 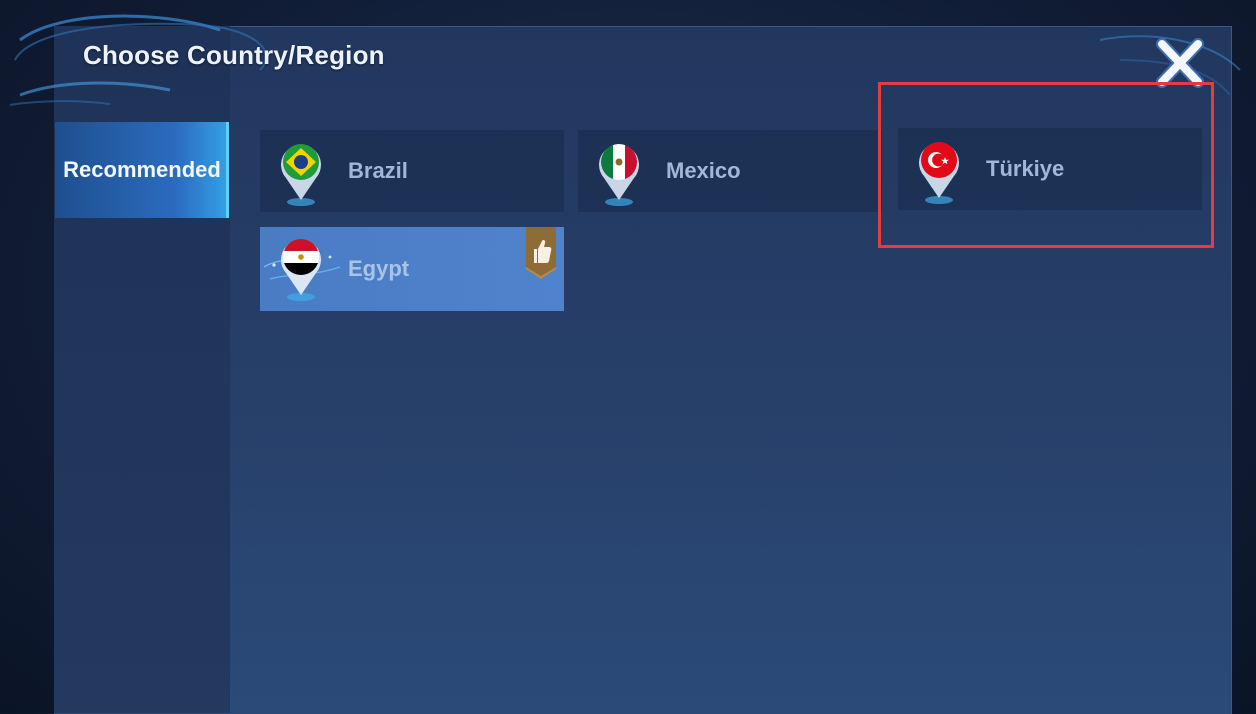 What do you see at coordinates (301, 270) in the screenshot?
I see `egypt-flag-icon` at bounding box center [301, 270].